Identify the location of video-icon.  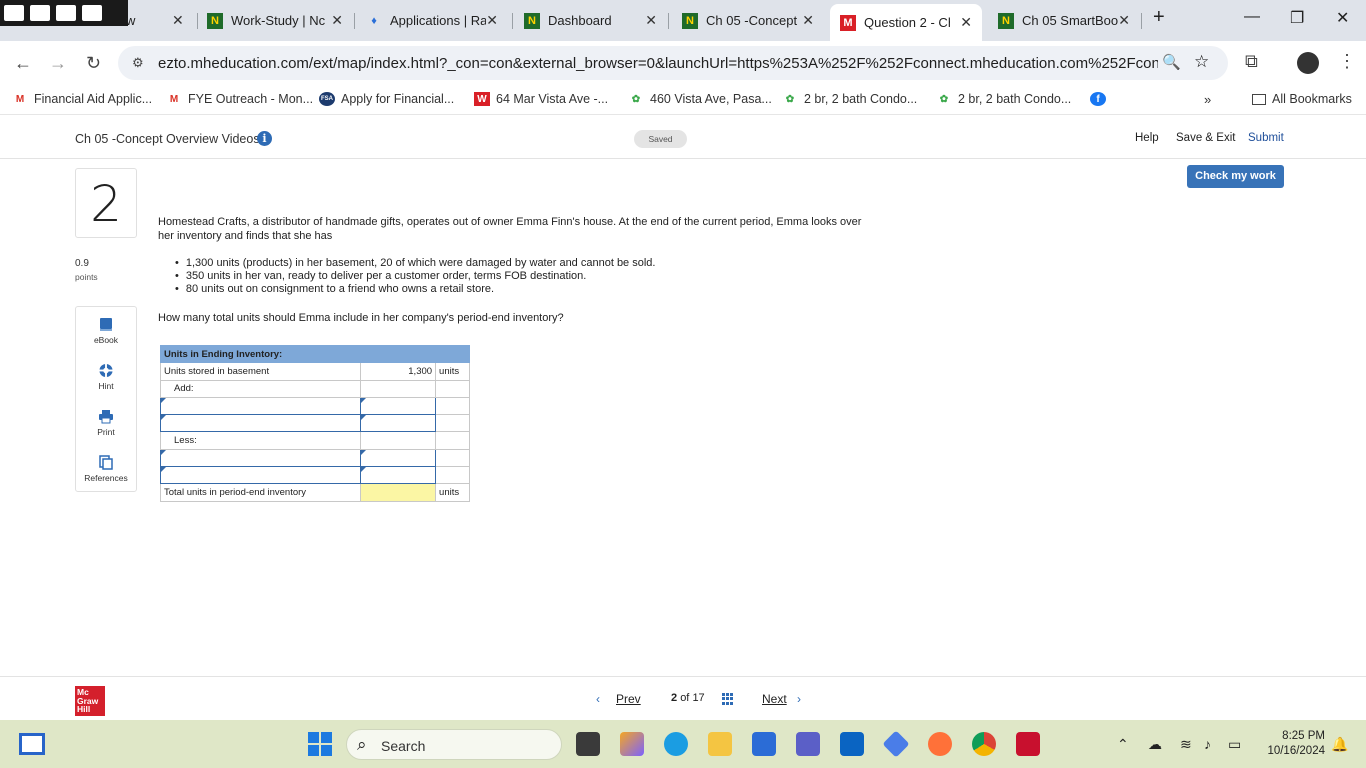
(40, 13).